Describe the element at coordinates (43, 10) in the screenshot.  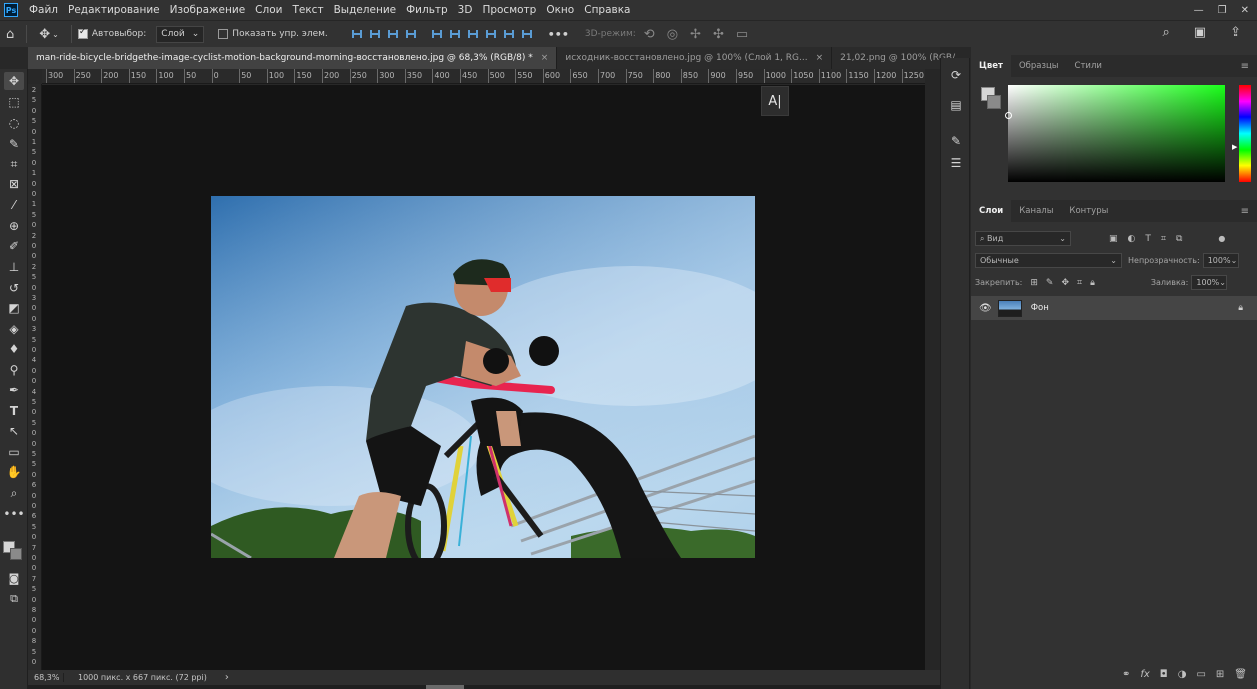
I see `menu-item: Файл` at that location.